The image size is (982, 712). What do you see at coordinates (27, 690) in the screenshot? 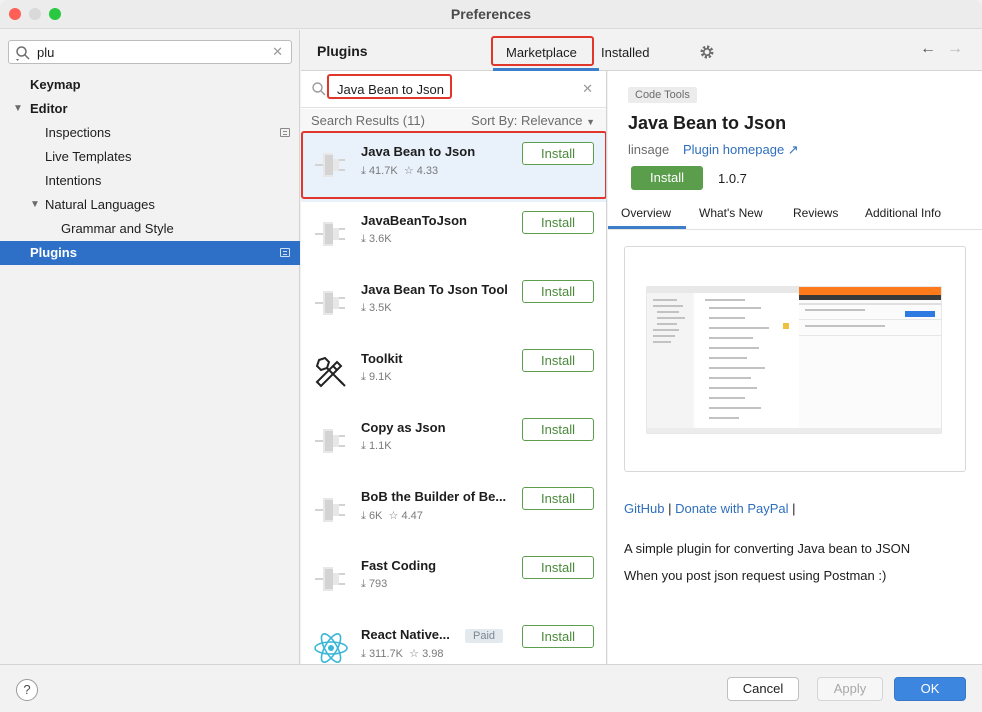
I see `help-button: ?` at bounding box center [27, 690].